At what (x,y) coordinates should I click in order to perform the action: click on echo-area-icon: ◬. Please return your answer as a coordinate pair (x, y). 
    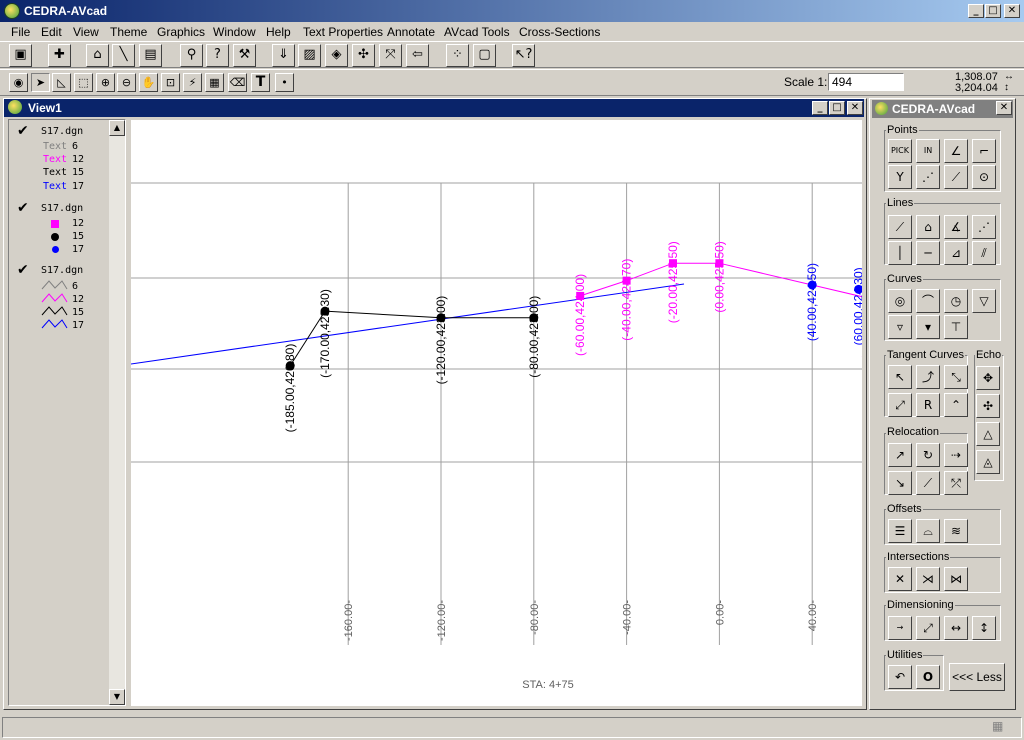
    Looking at the image, I should click on (988, 462).